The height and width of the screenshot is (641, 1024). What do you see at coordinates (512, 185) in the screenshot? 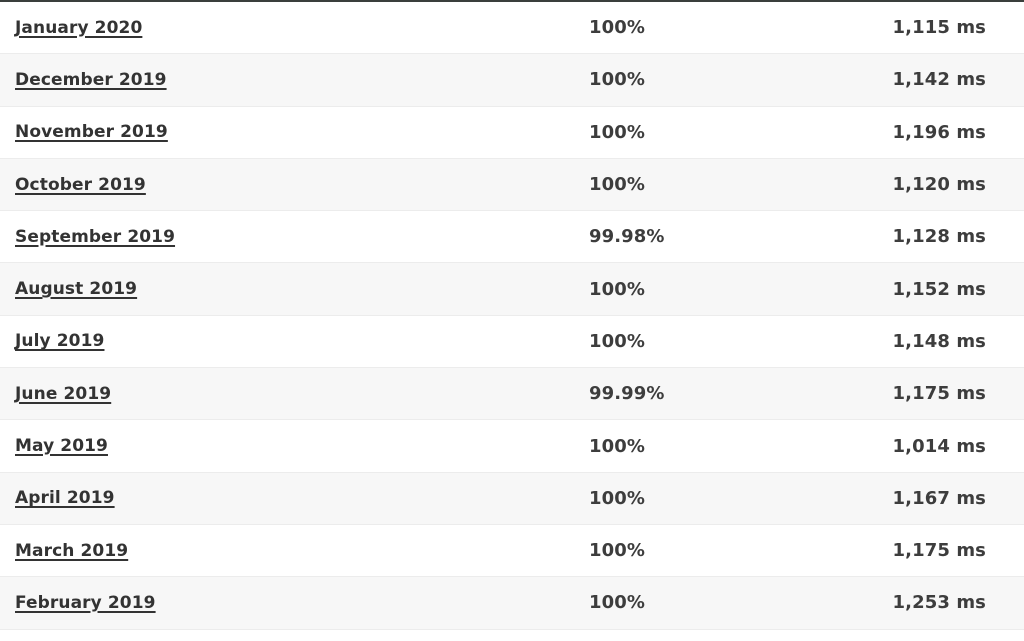
I see `table-row: October 2019 100% 1,120 ms` at bounding box center [512, 185].